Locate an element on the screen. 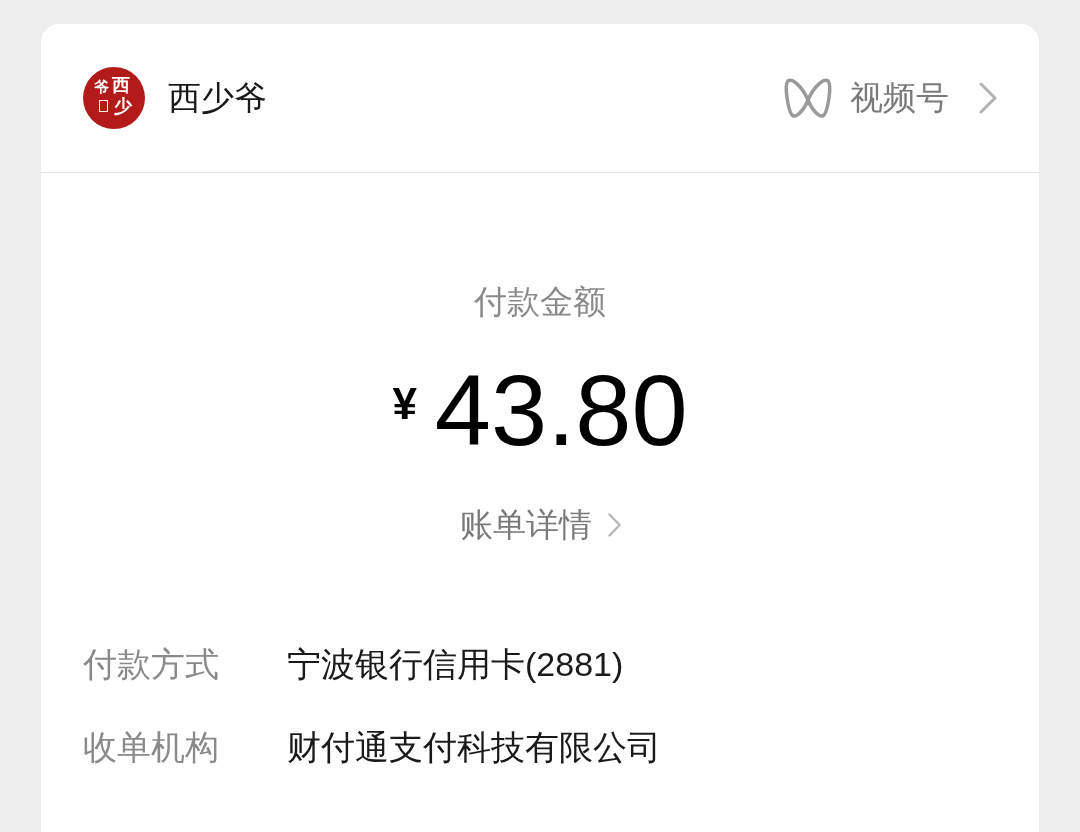  info-label: 付款方式 is located at coordinates (151, 664).